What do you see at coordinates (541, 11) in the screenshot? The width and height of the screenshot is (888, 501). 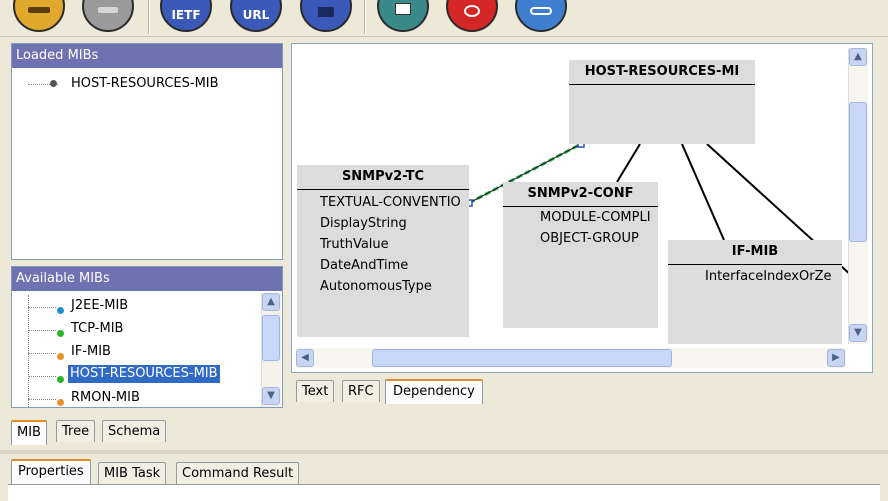 I see `chain-icon` at bounding box center [541, 11].